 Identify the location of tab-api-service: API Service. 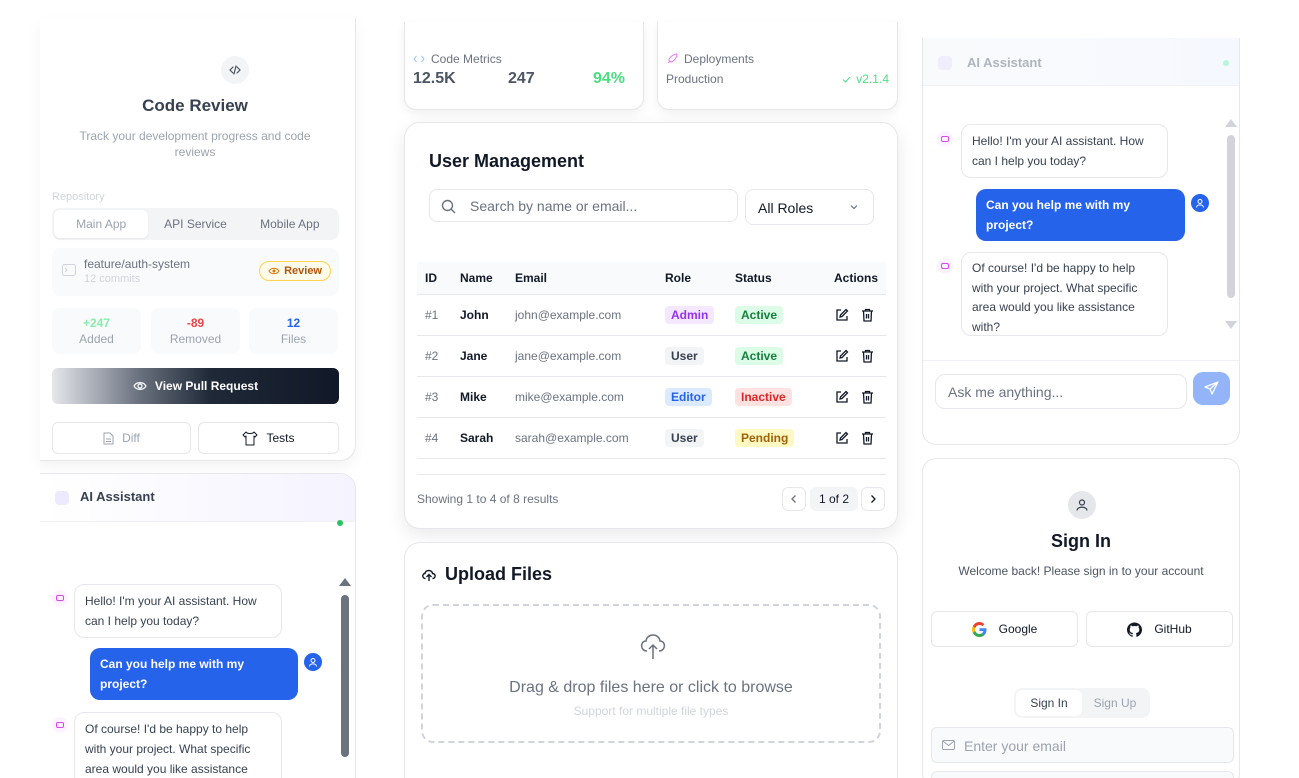
(195, 224).